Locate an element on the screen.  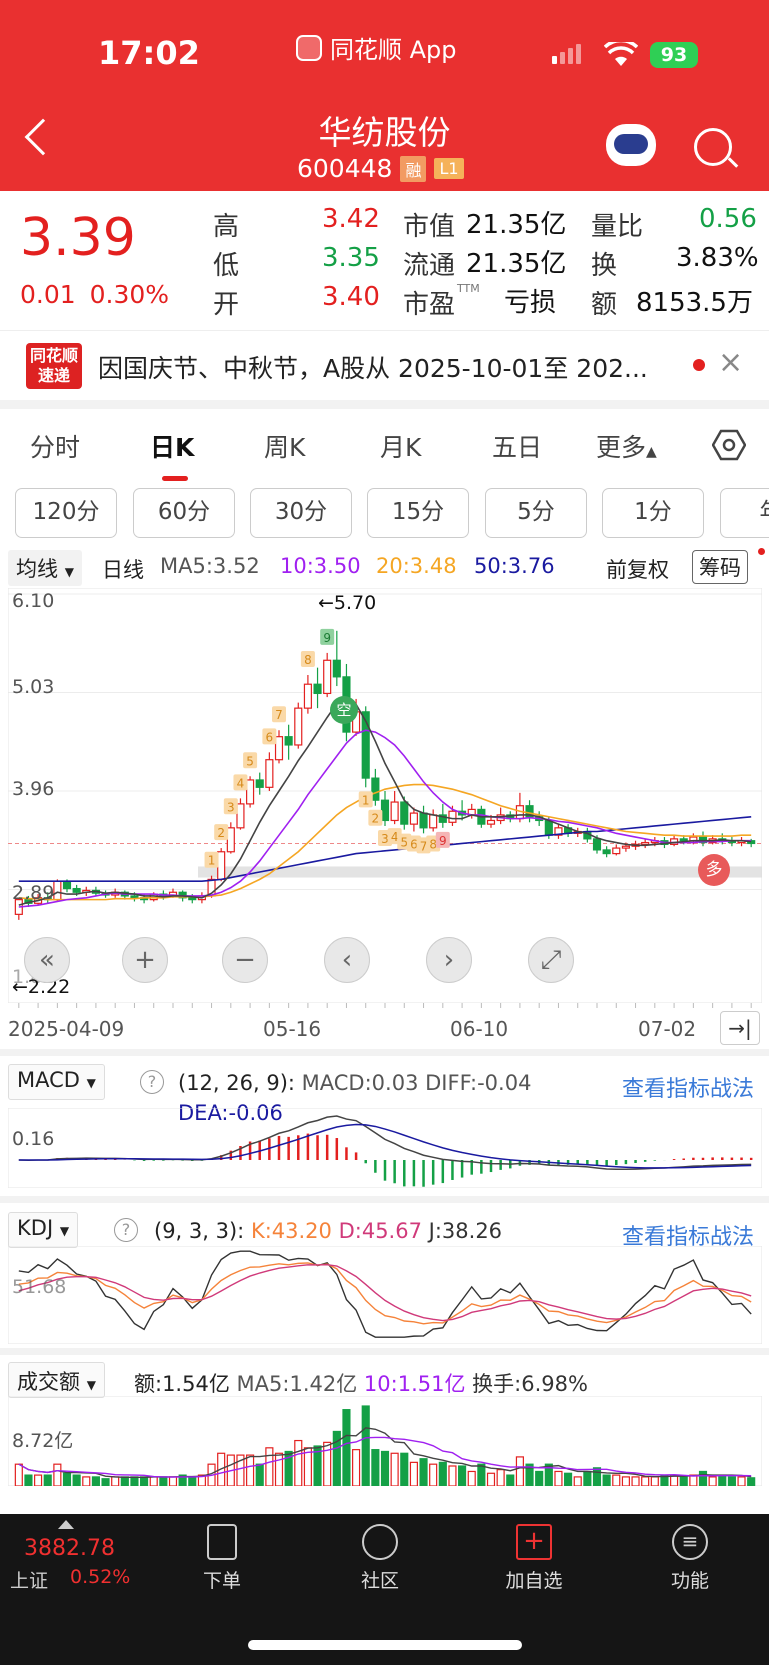
high-value: 3.42 is located at coordinates (351, 219).